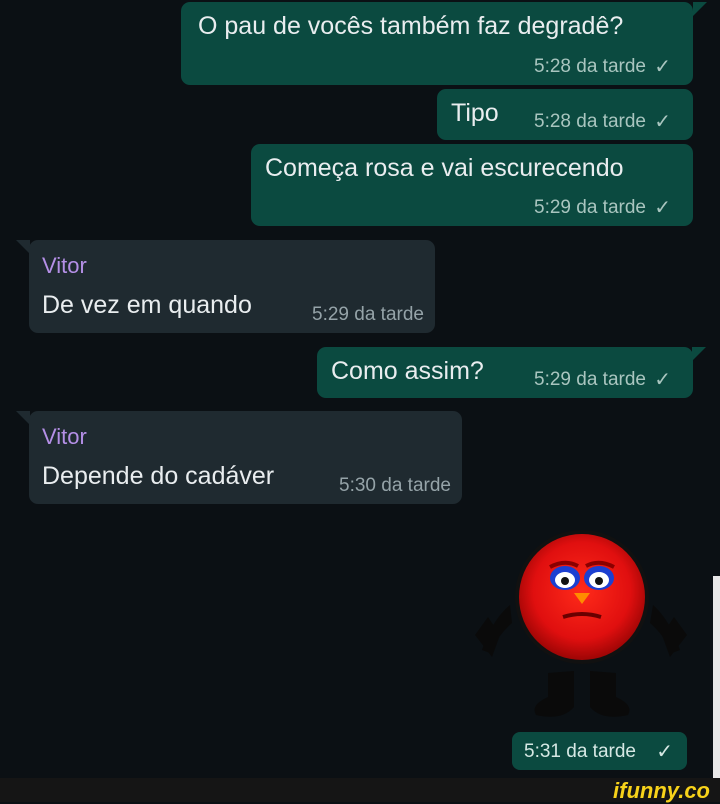 This screenshot has height=804, width=720. What do you see at coordinates (245, 457) in the screenshot?
I see `incoming-message-bubble: Vitor Depende do cadáver 5:30 da tarde` at bounding box center [245, 457].